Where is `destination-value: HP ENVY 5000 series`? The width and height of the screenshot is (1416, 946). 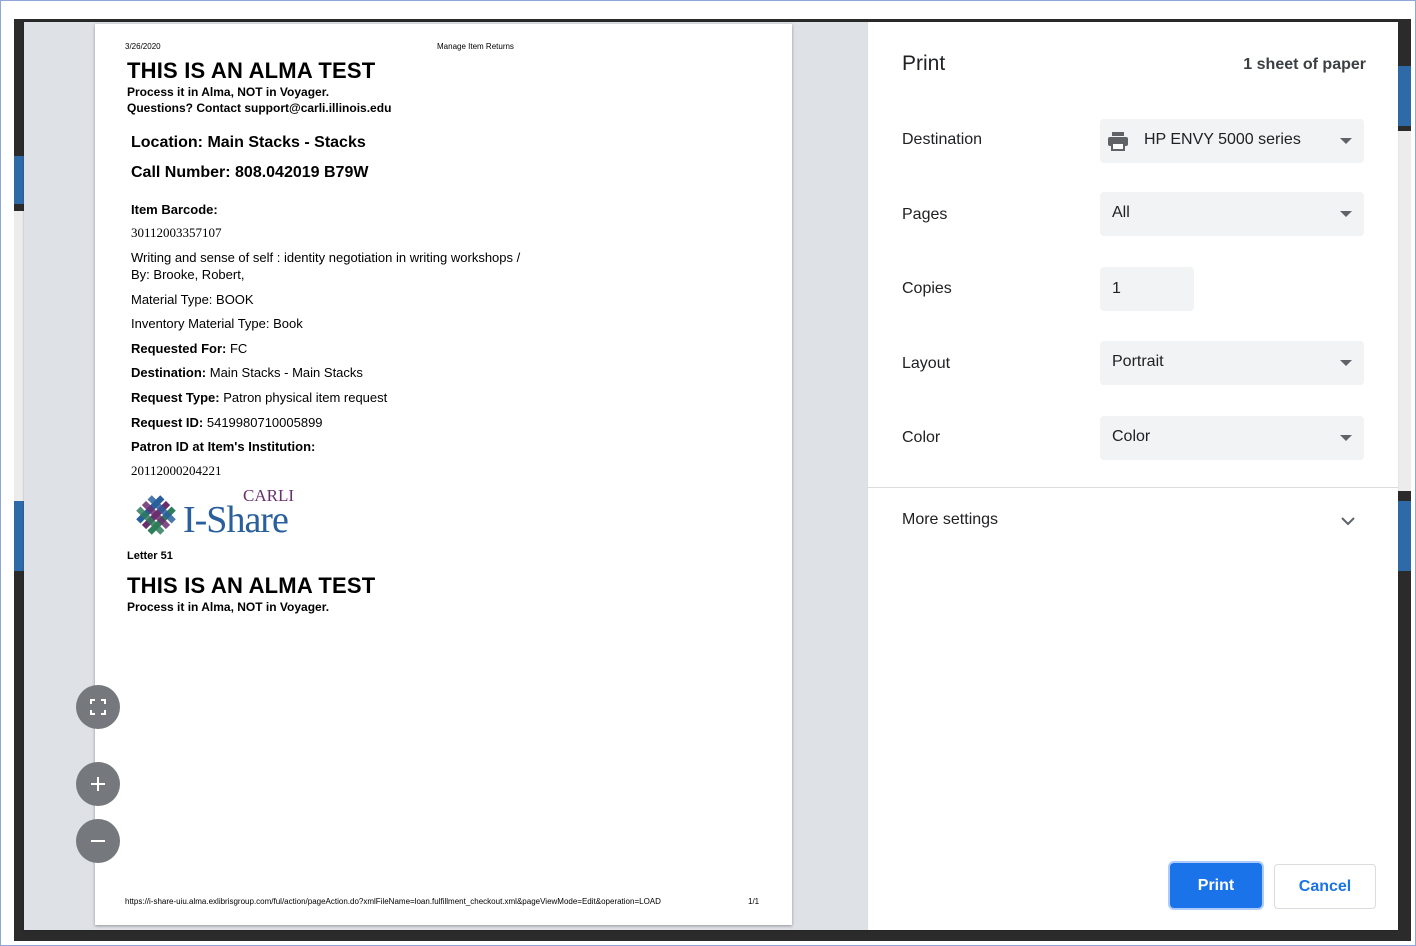 destination-value: HP ENVY 5000 series is located at coordinates (1222, 139).